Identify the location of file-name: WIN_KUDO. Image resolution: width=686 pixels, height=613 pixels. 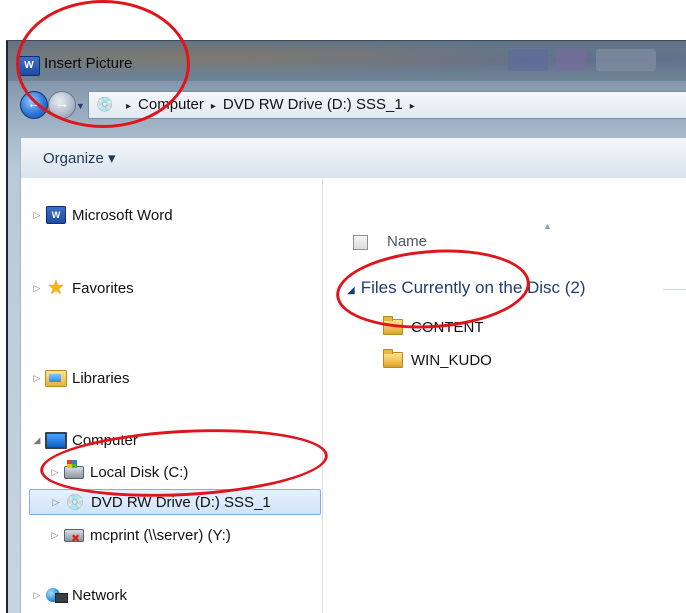
(451, 360).